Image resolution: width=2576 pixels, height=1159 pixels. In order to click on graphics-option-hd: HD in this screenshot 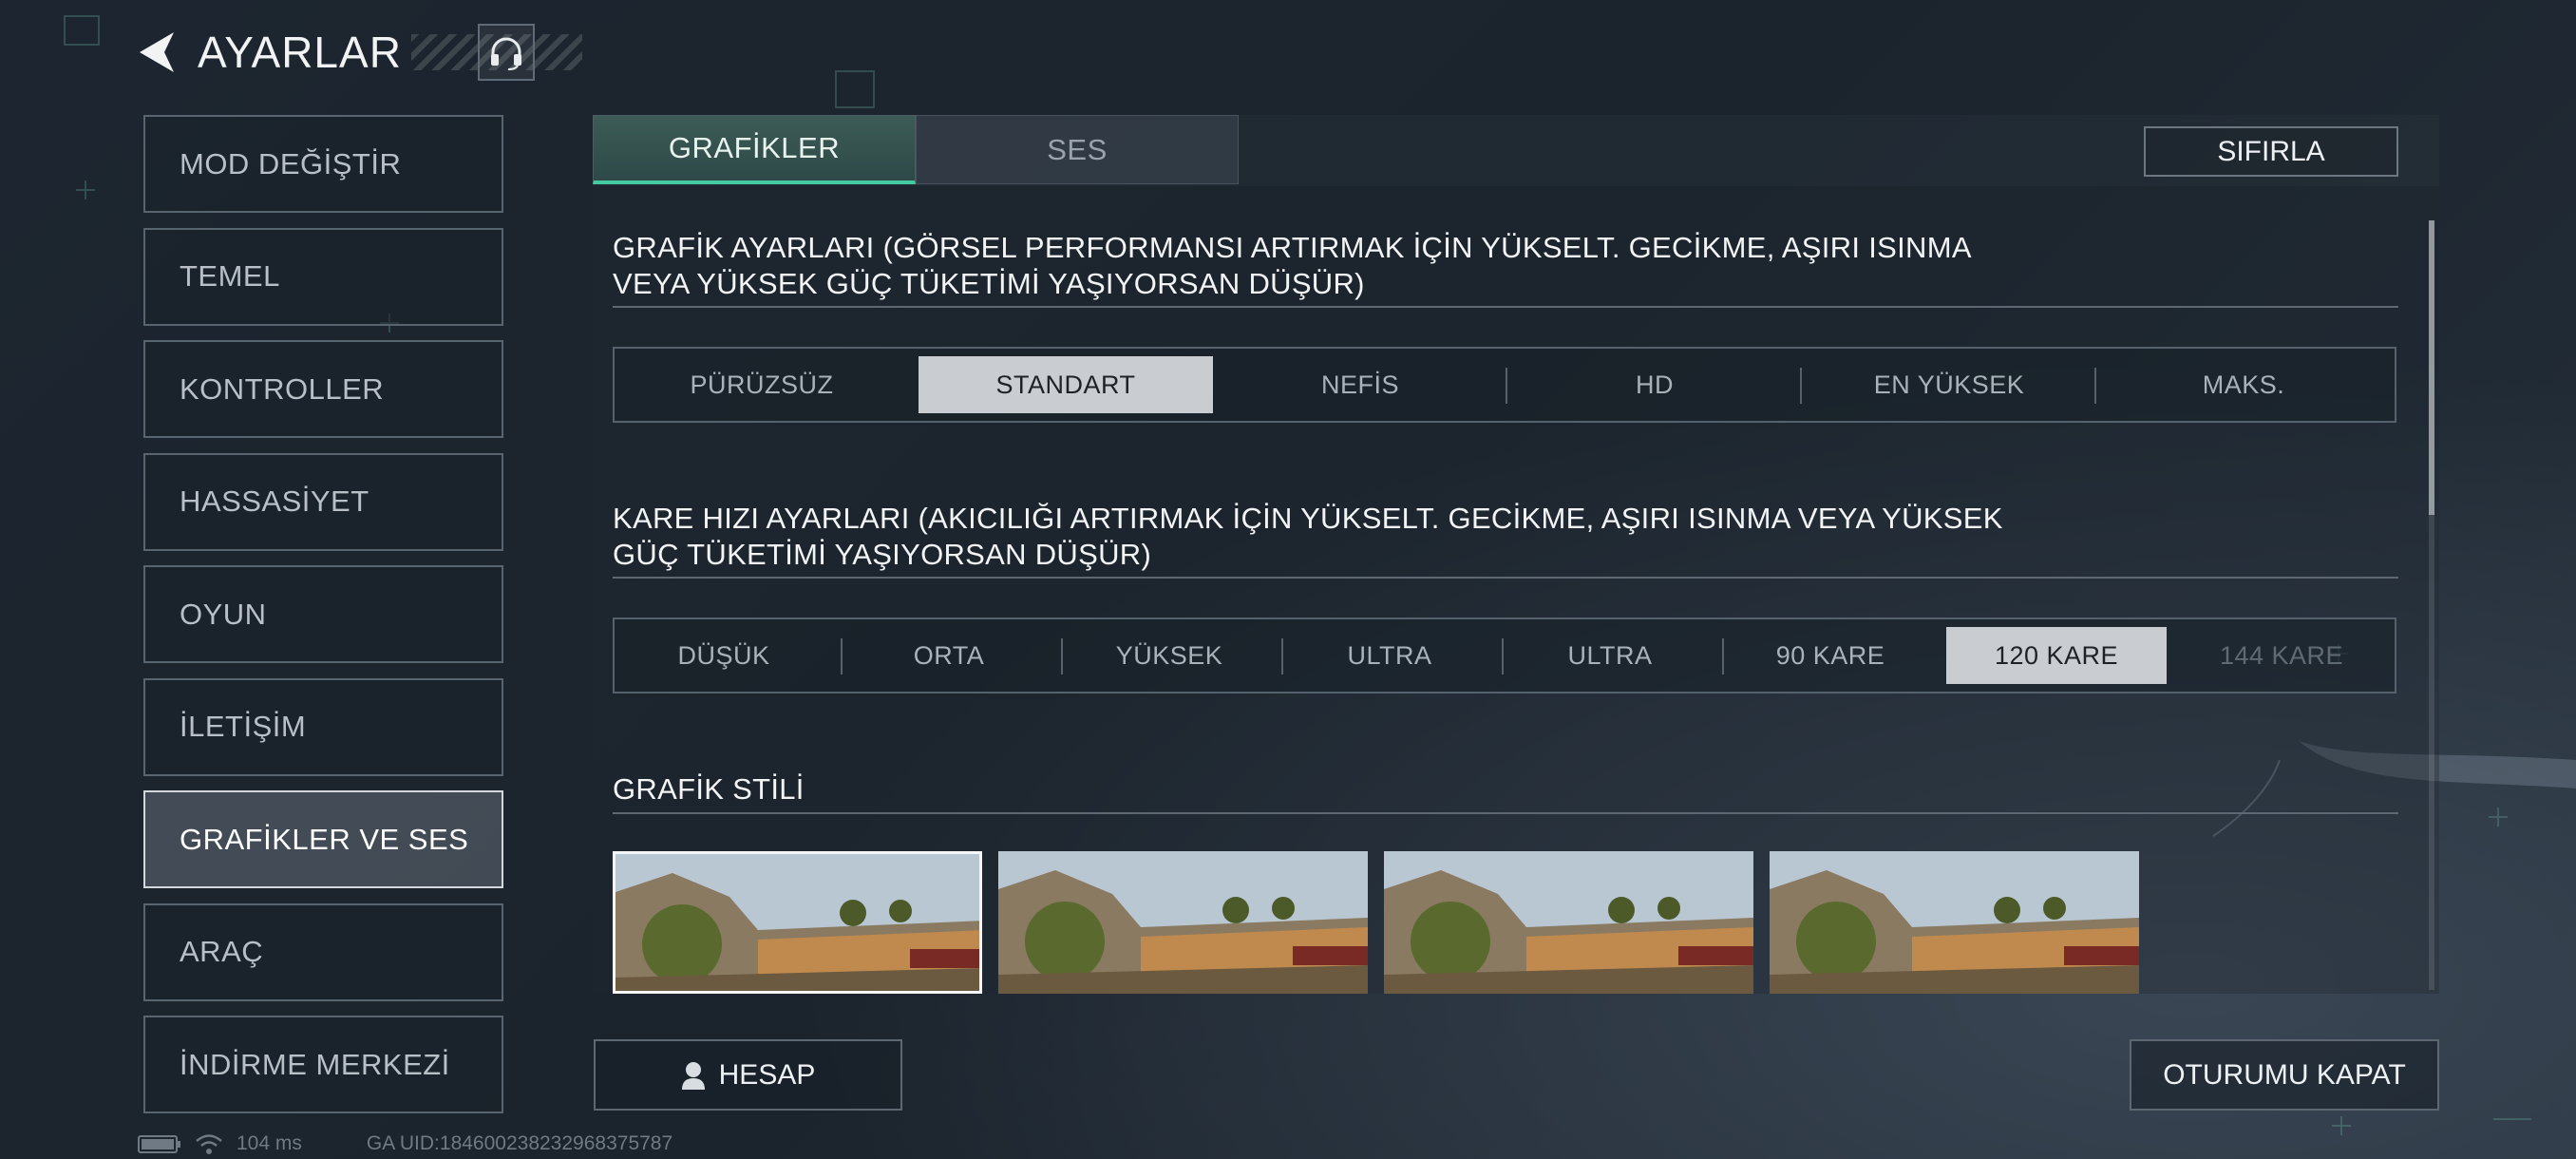, I will do `click(1654, 384)`.